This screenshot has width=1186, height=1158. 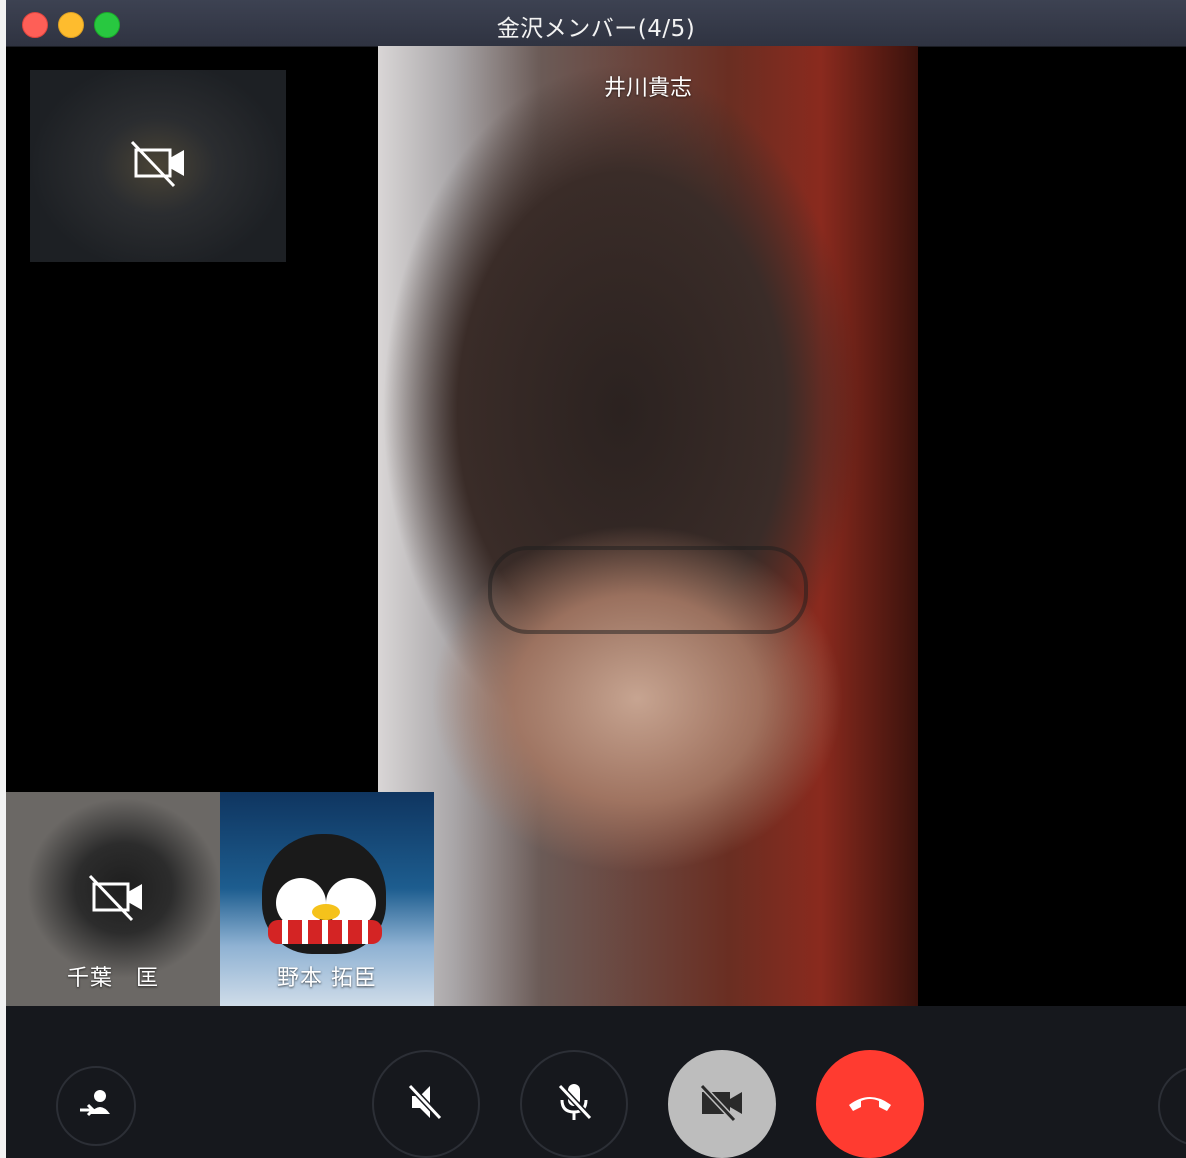 I want to click on hang-up-icon, so click(x=870, y=1104).